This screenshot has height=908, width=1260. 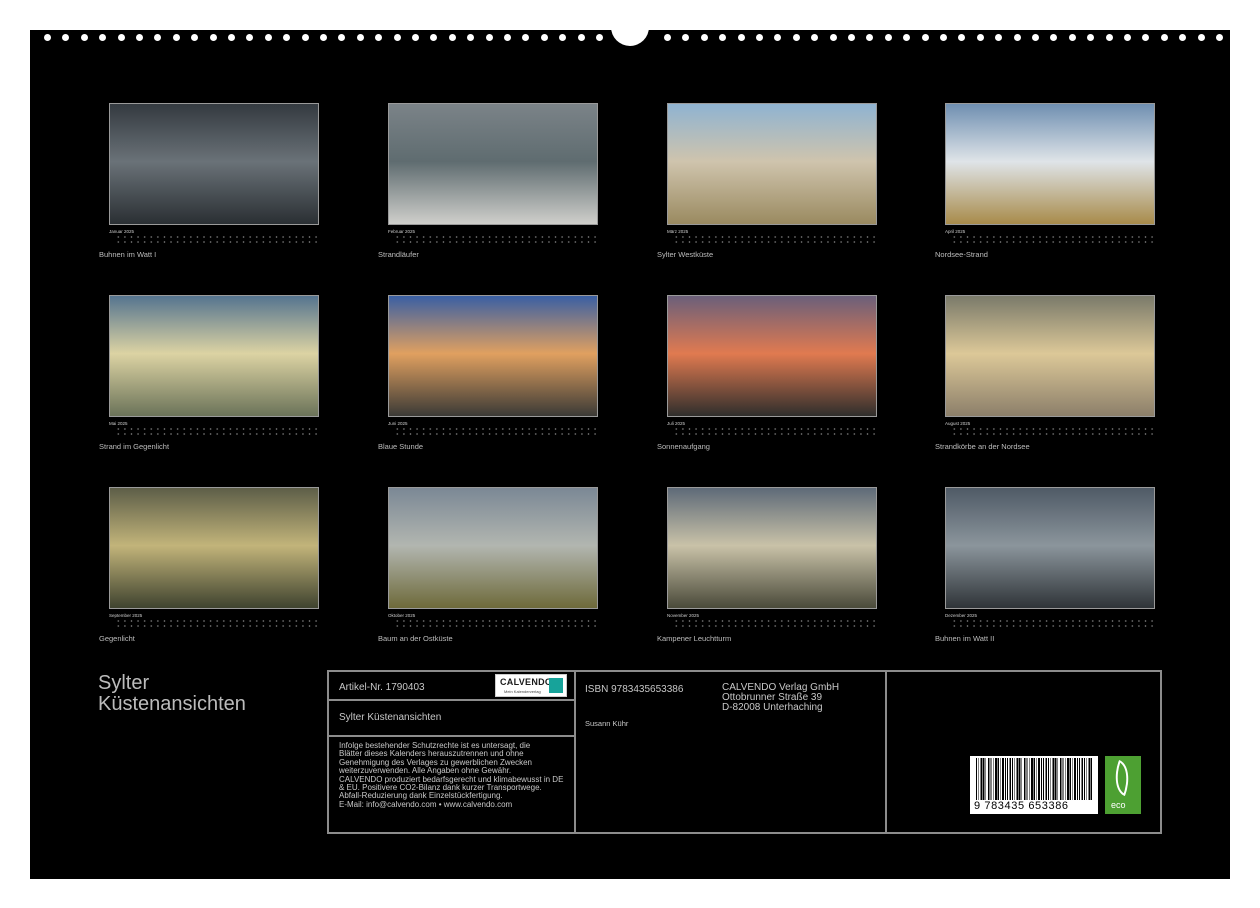 I want to click on photo-caption: Strand im Gegenlicht, so click(x=134, y=446).